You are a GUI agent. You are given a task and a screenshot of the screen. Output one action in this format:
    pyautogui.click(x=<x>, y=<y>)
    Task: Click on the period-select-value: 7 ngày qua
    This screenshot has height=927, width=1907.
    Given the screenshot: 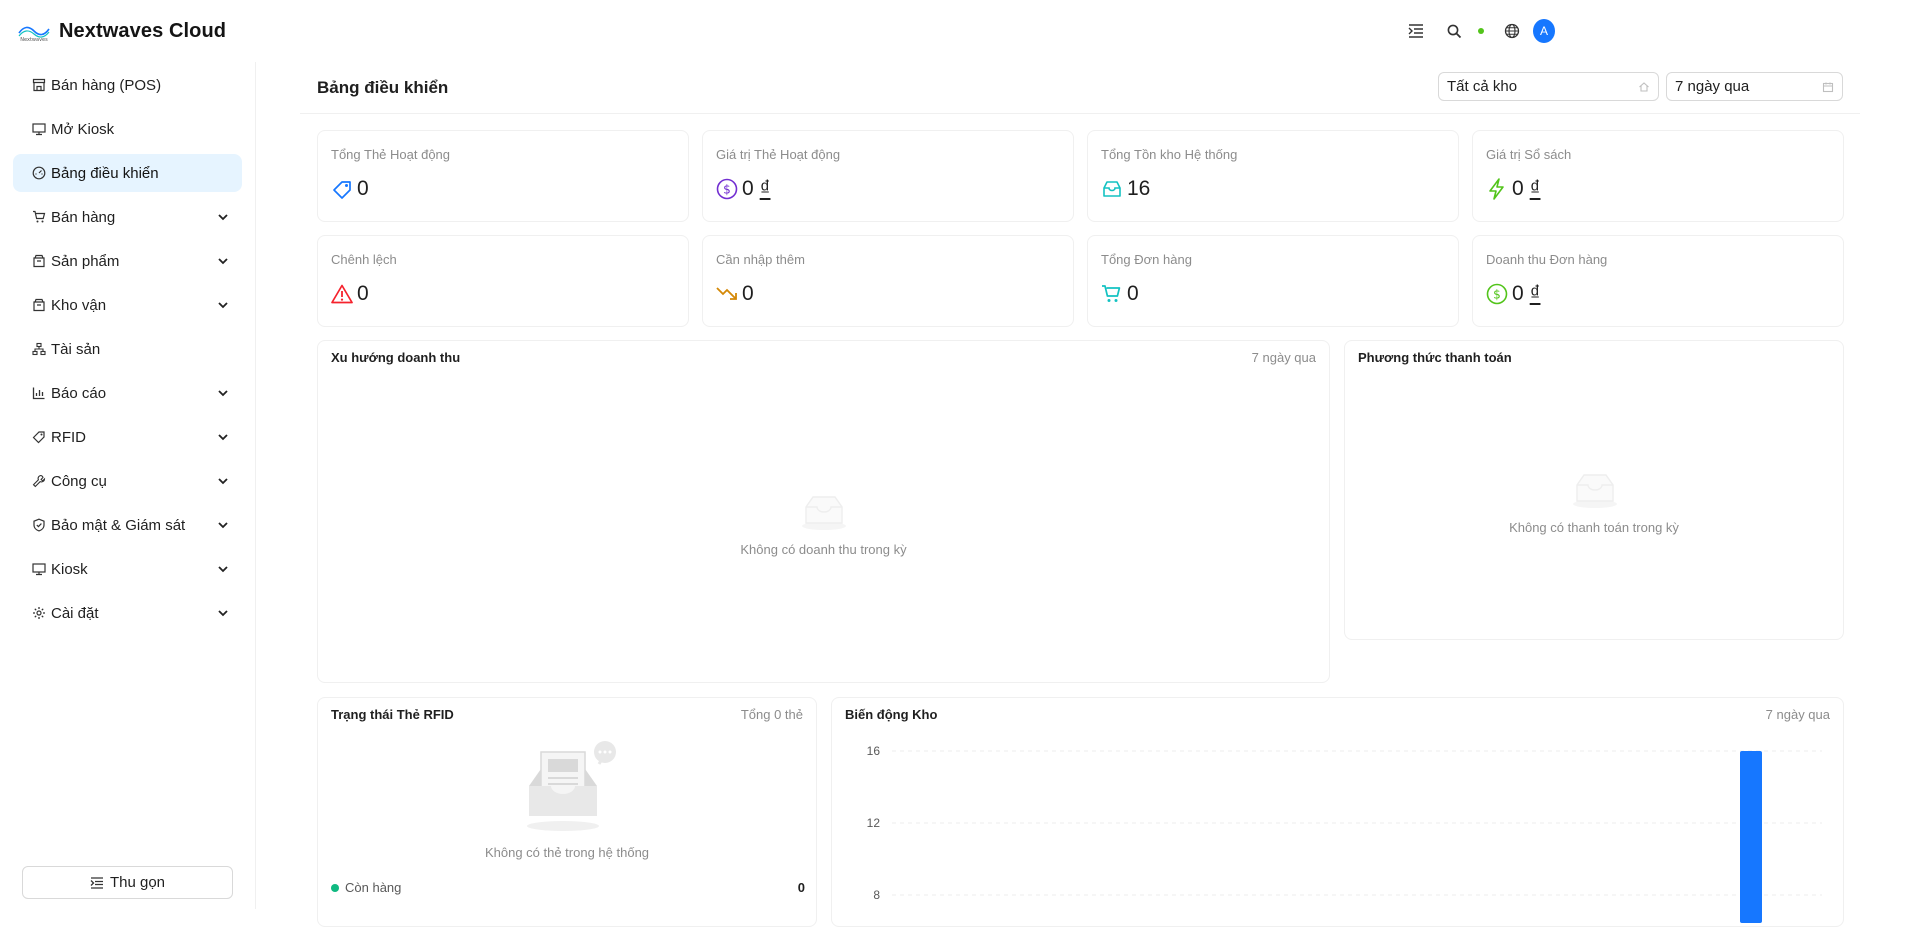 What is the action you would take?
    pyautogui.click(x=1712, y=86)
    